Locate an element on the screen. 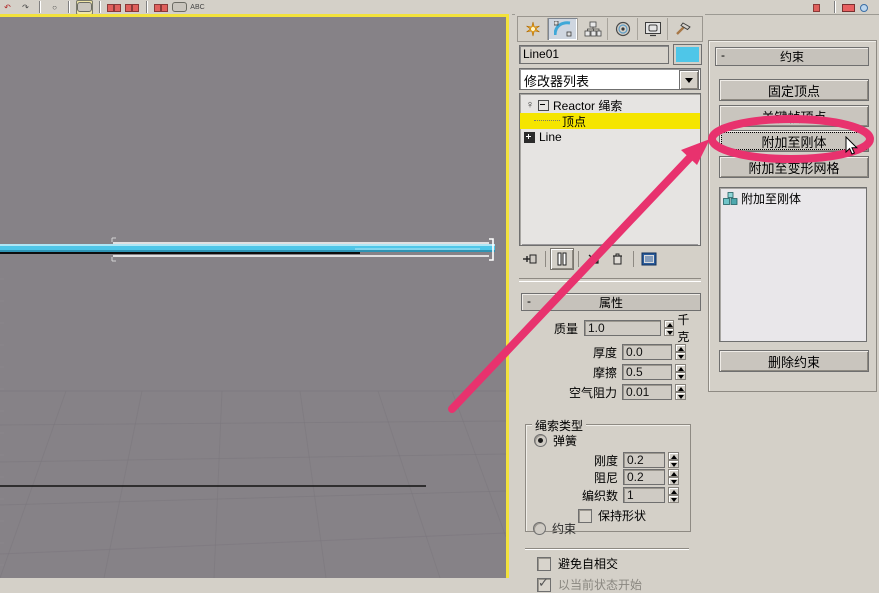 This screenshot has height=593, width=879. schematic-view-icon: ABC is located at coordinates (197, 7).